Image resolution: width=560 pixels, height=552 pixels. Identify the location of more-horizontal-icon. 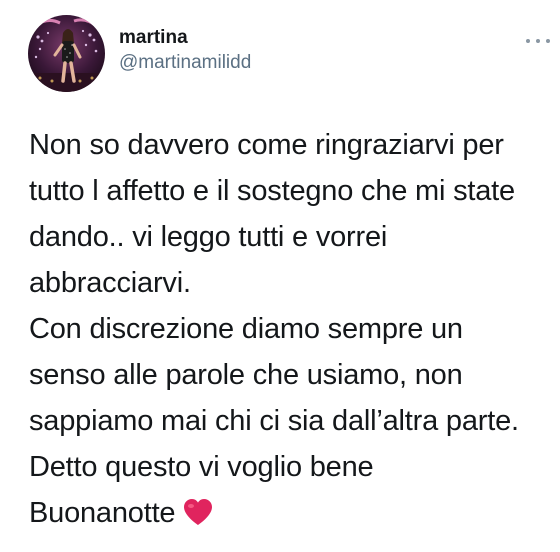
(538, 41).